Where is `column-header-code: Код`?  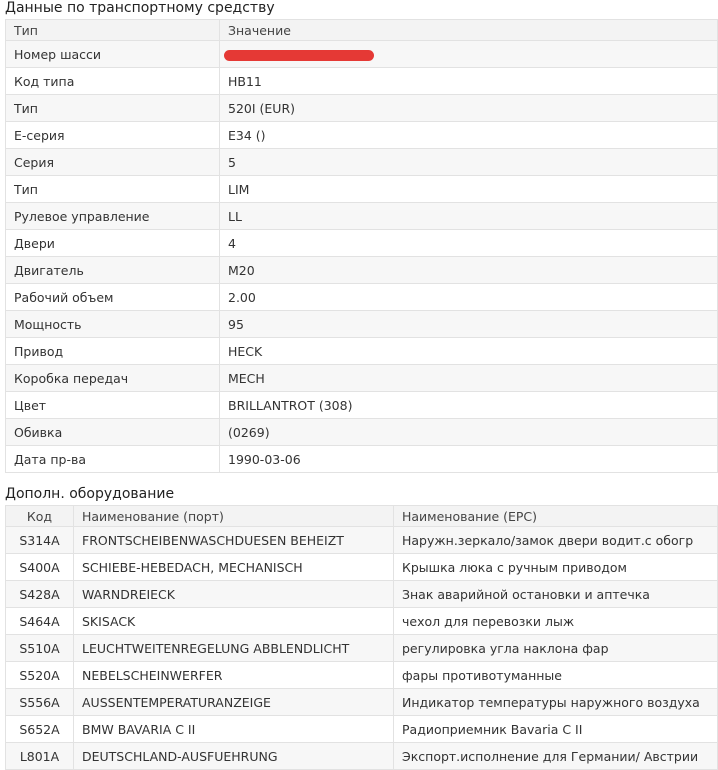 column-header-code: Код is located at coordinates (39, 516).